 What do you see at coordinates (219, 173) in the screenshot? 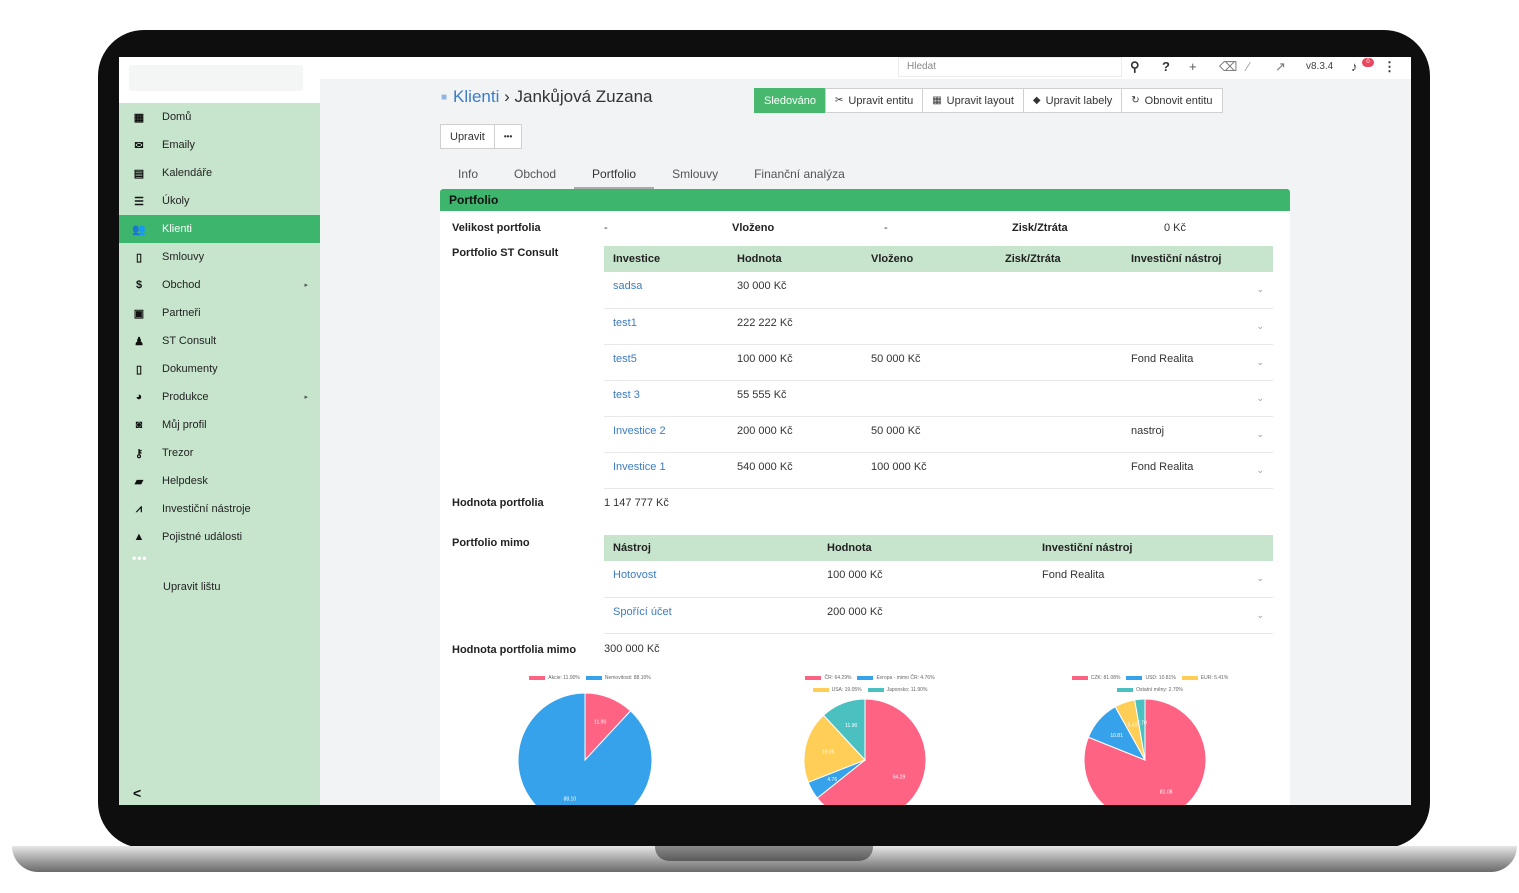
I see `sidebar-item-2: ▤ Kalendáře` at bounding box center [219, 173].